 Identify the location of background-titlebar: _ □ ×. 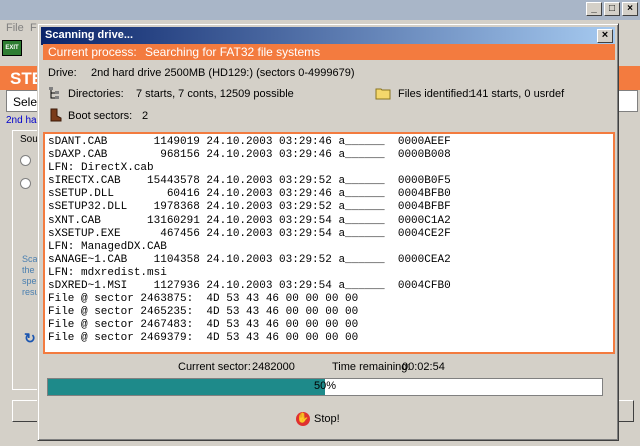
(320, 10).